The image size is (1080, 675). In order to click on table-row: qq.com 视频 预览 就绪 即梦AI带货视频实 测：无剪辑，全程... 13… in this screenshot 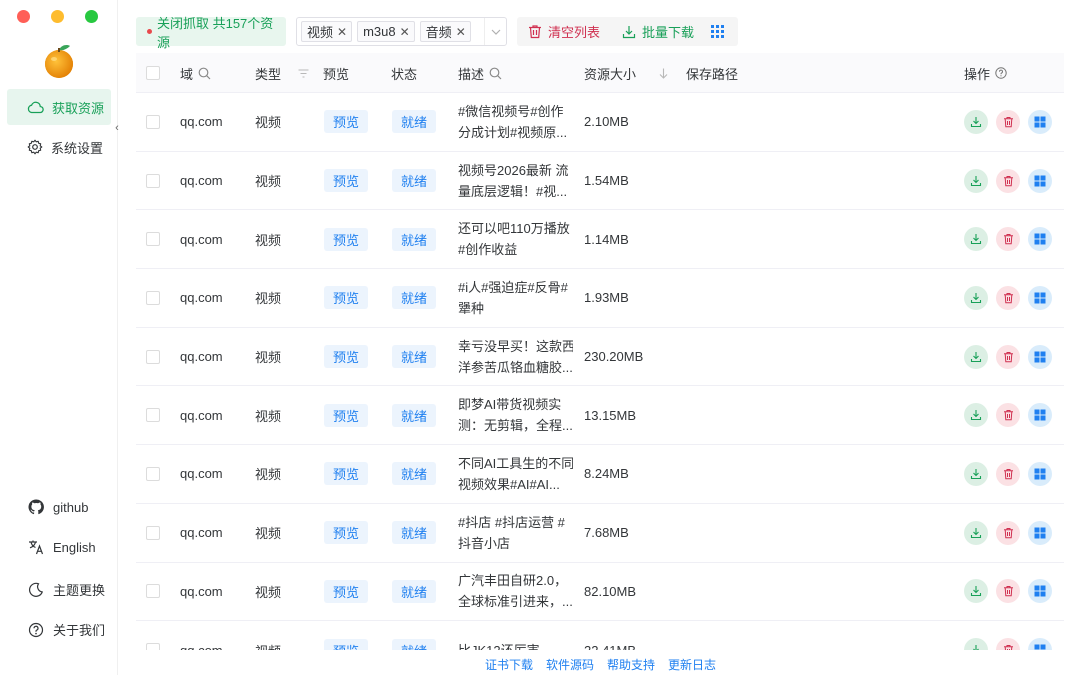, I will do `click(600, 416)`.